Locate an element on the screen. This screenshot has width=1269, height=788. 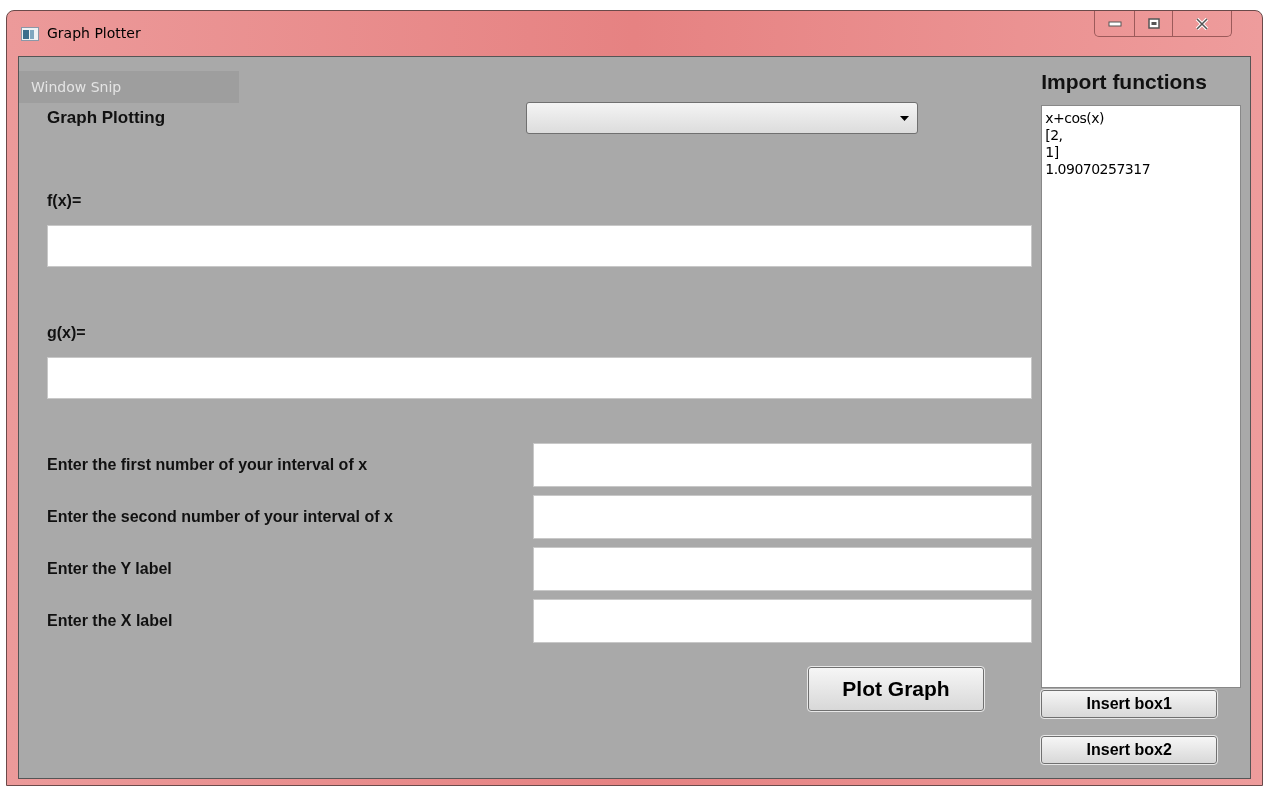
maximize-icon is located at coordinates (1153, 23).